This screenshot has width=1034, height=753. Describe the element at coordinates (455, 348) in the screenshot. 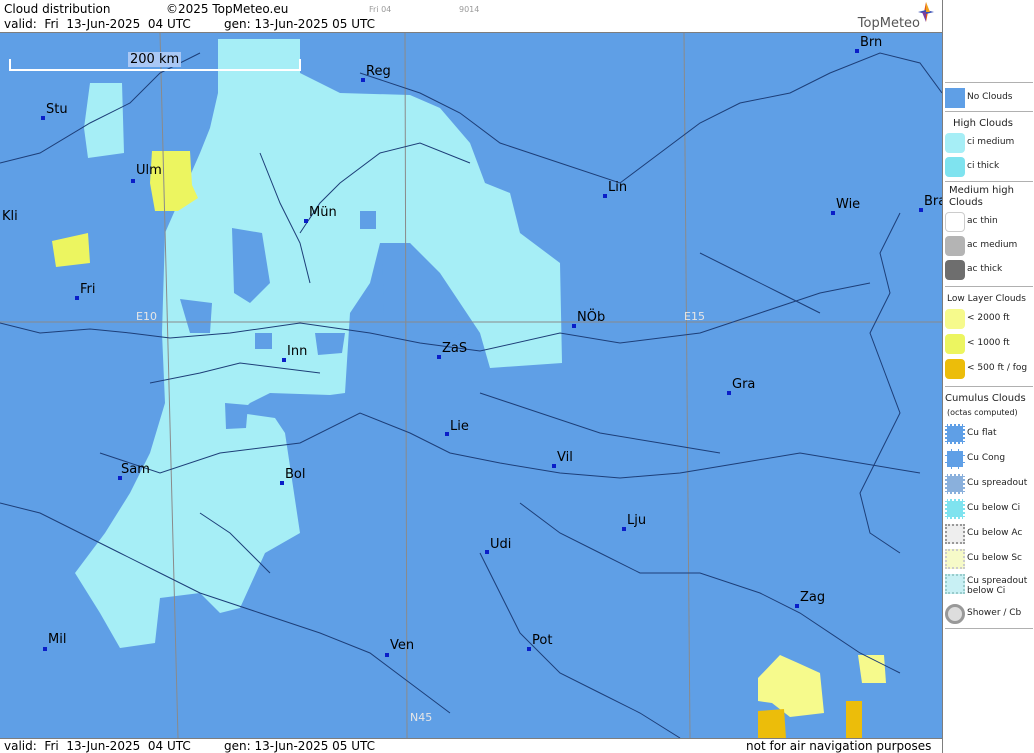

I see `city-label-zas: ZaS` at that location.